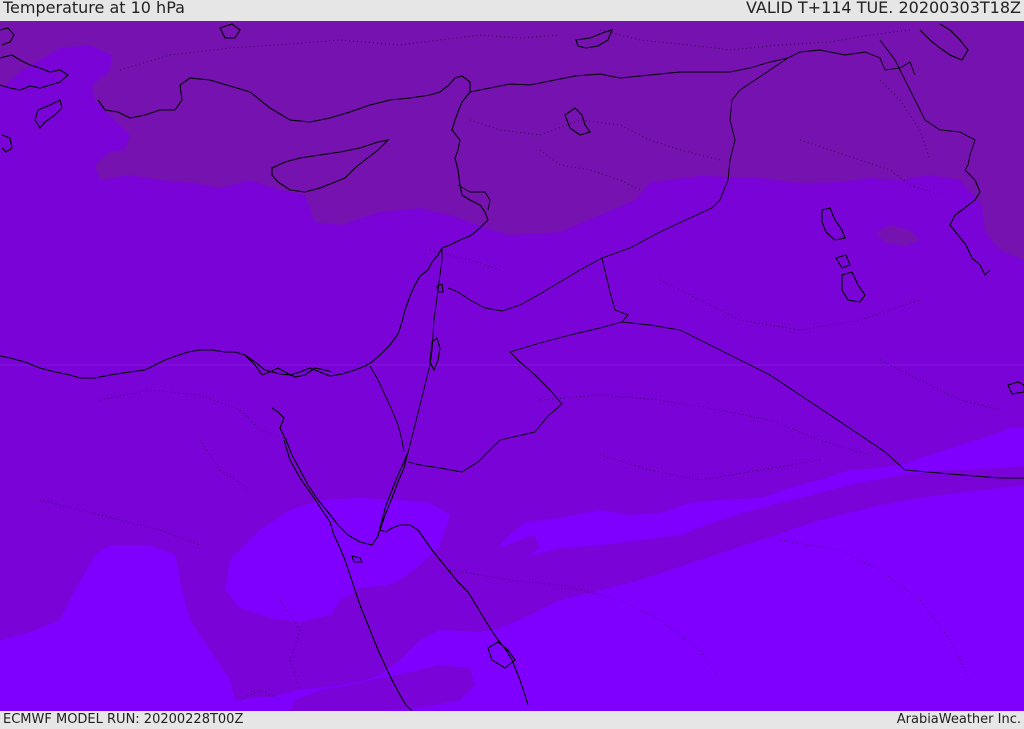 This screenshot has height=729, width=1024. Describe the element at coordinates (883, 8) in the screenshot. I see `valid-time-label: VALID T+114 TUE. 20200303T18Z` at that location.